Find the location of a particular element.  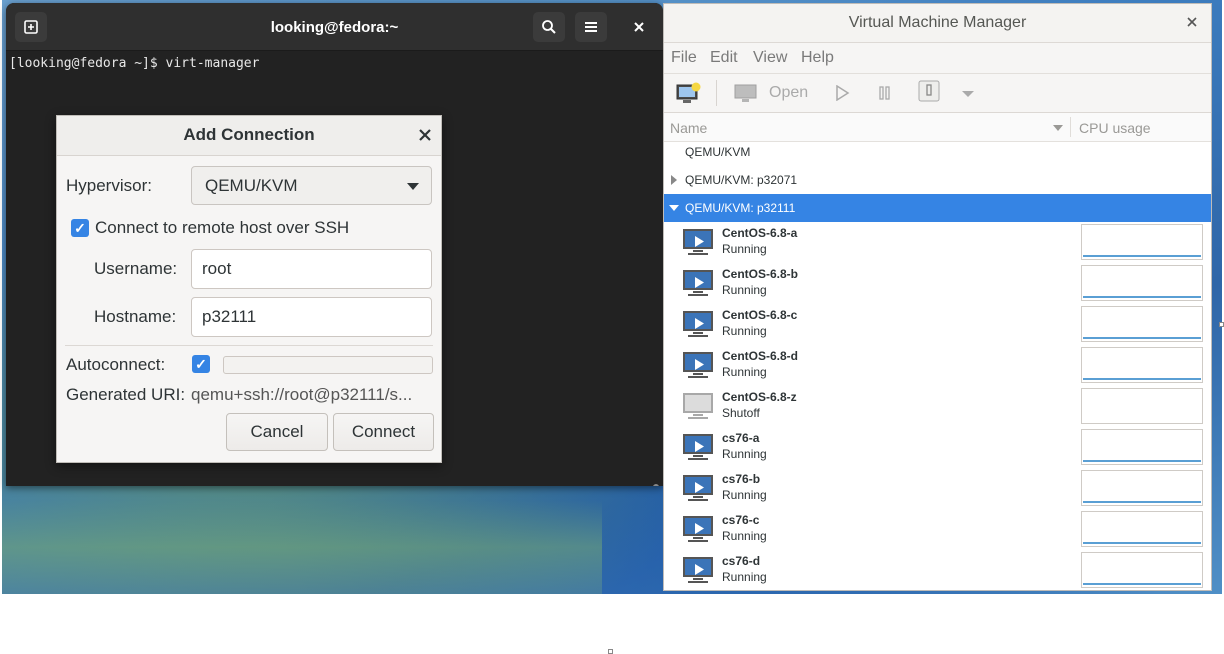

vm-name: CentOS-6.8-d is located at coordinates (760, 356).